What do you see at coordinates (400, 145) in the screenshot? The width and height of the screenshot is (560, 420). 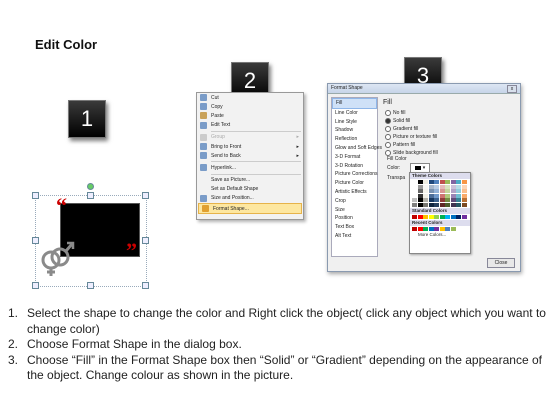 I see `radio-pattern-fill: Pattern fill` at bounding box center [400, 145].